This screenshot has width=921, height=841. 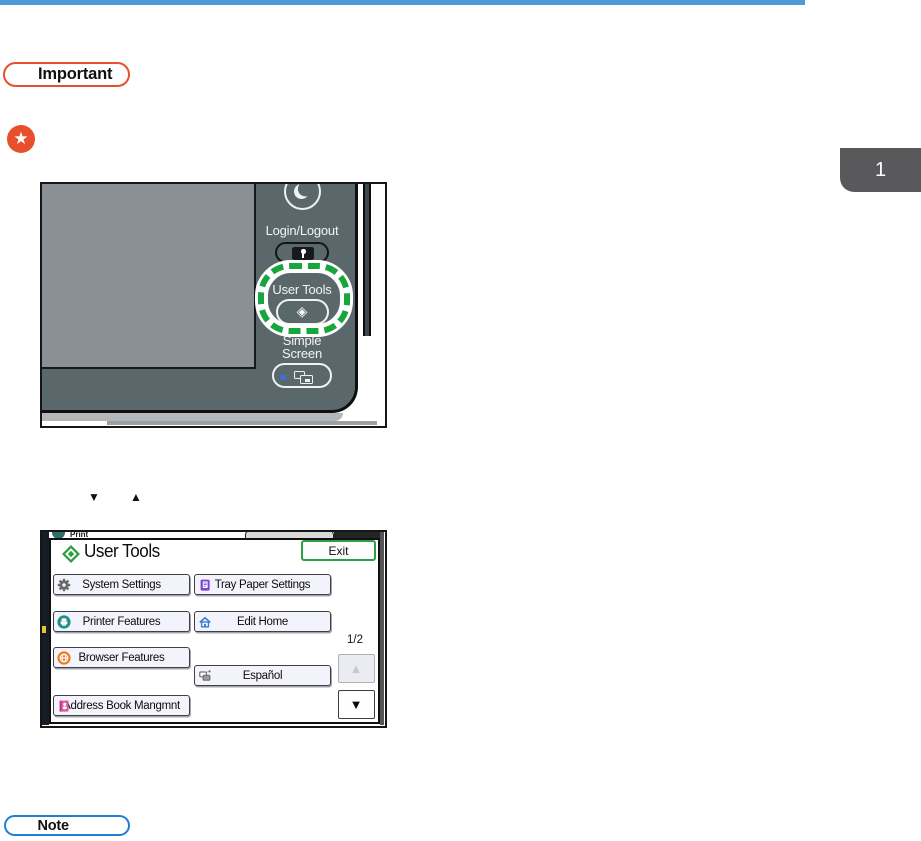 I want to click on button-label: Browser Features, so click(x=121, y=657).